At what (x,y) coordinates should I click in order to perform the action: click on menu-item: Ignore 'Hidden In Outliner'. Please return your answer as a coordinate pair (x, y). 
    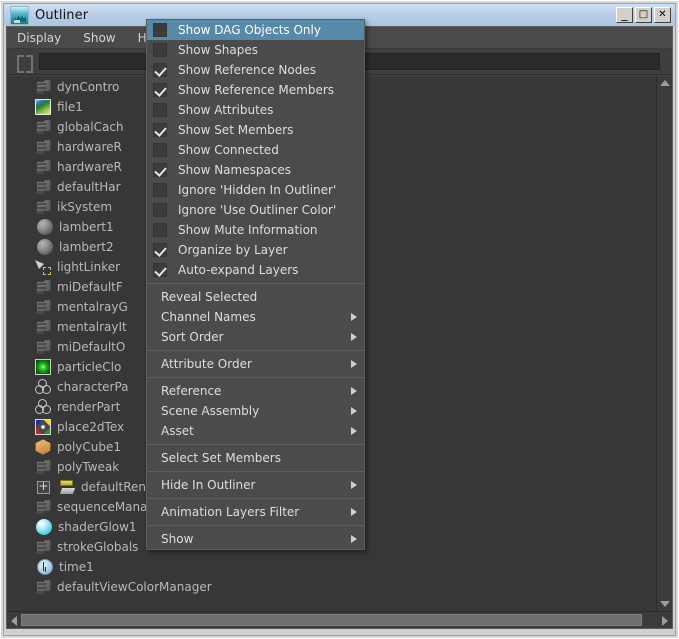
    Looking at the image, I should click on (255, 190).